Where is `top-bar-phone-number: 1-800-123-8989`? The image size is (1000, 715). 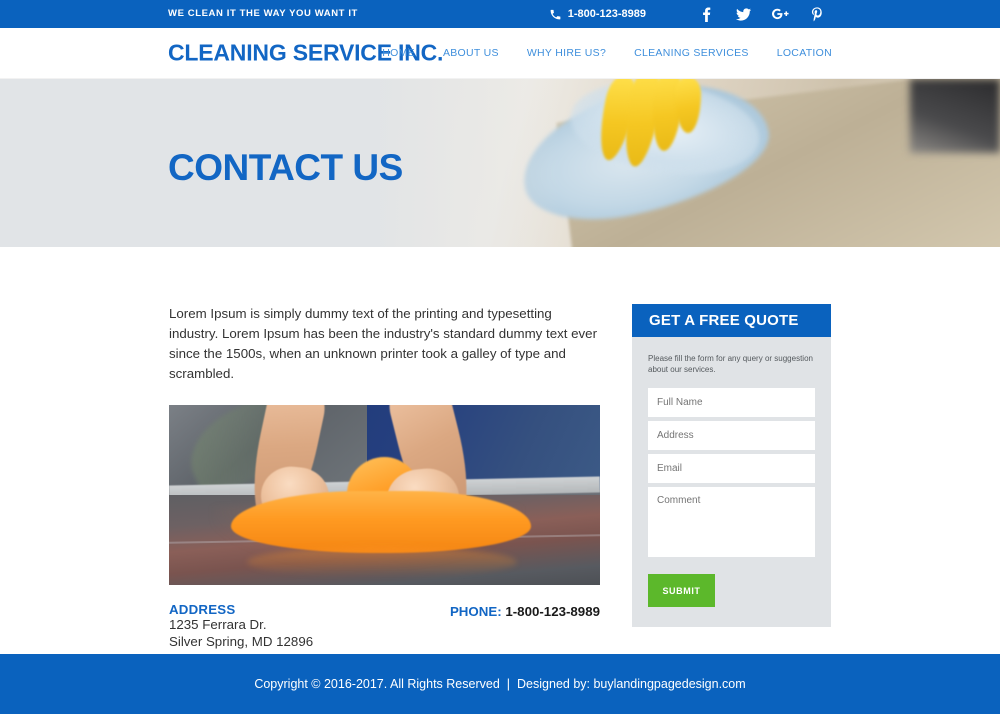 top-bar-phone-number: 1-800-123-8989 is located at coordinates (606, 14).